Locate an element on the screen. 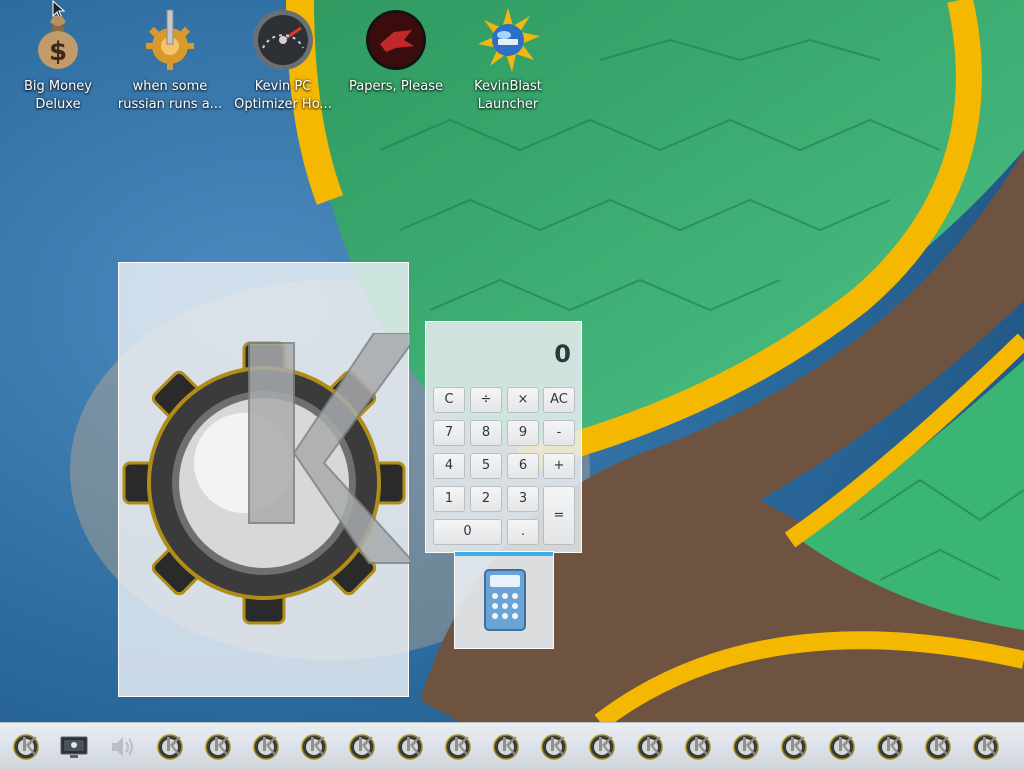 This screenshot has width=1024, height=769. calc-button-6: 6 is located at coordinates (523, 466).